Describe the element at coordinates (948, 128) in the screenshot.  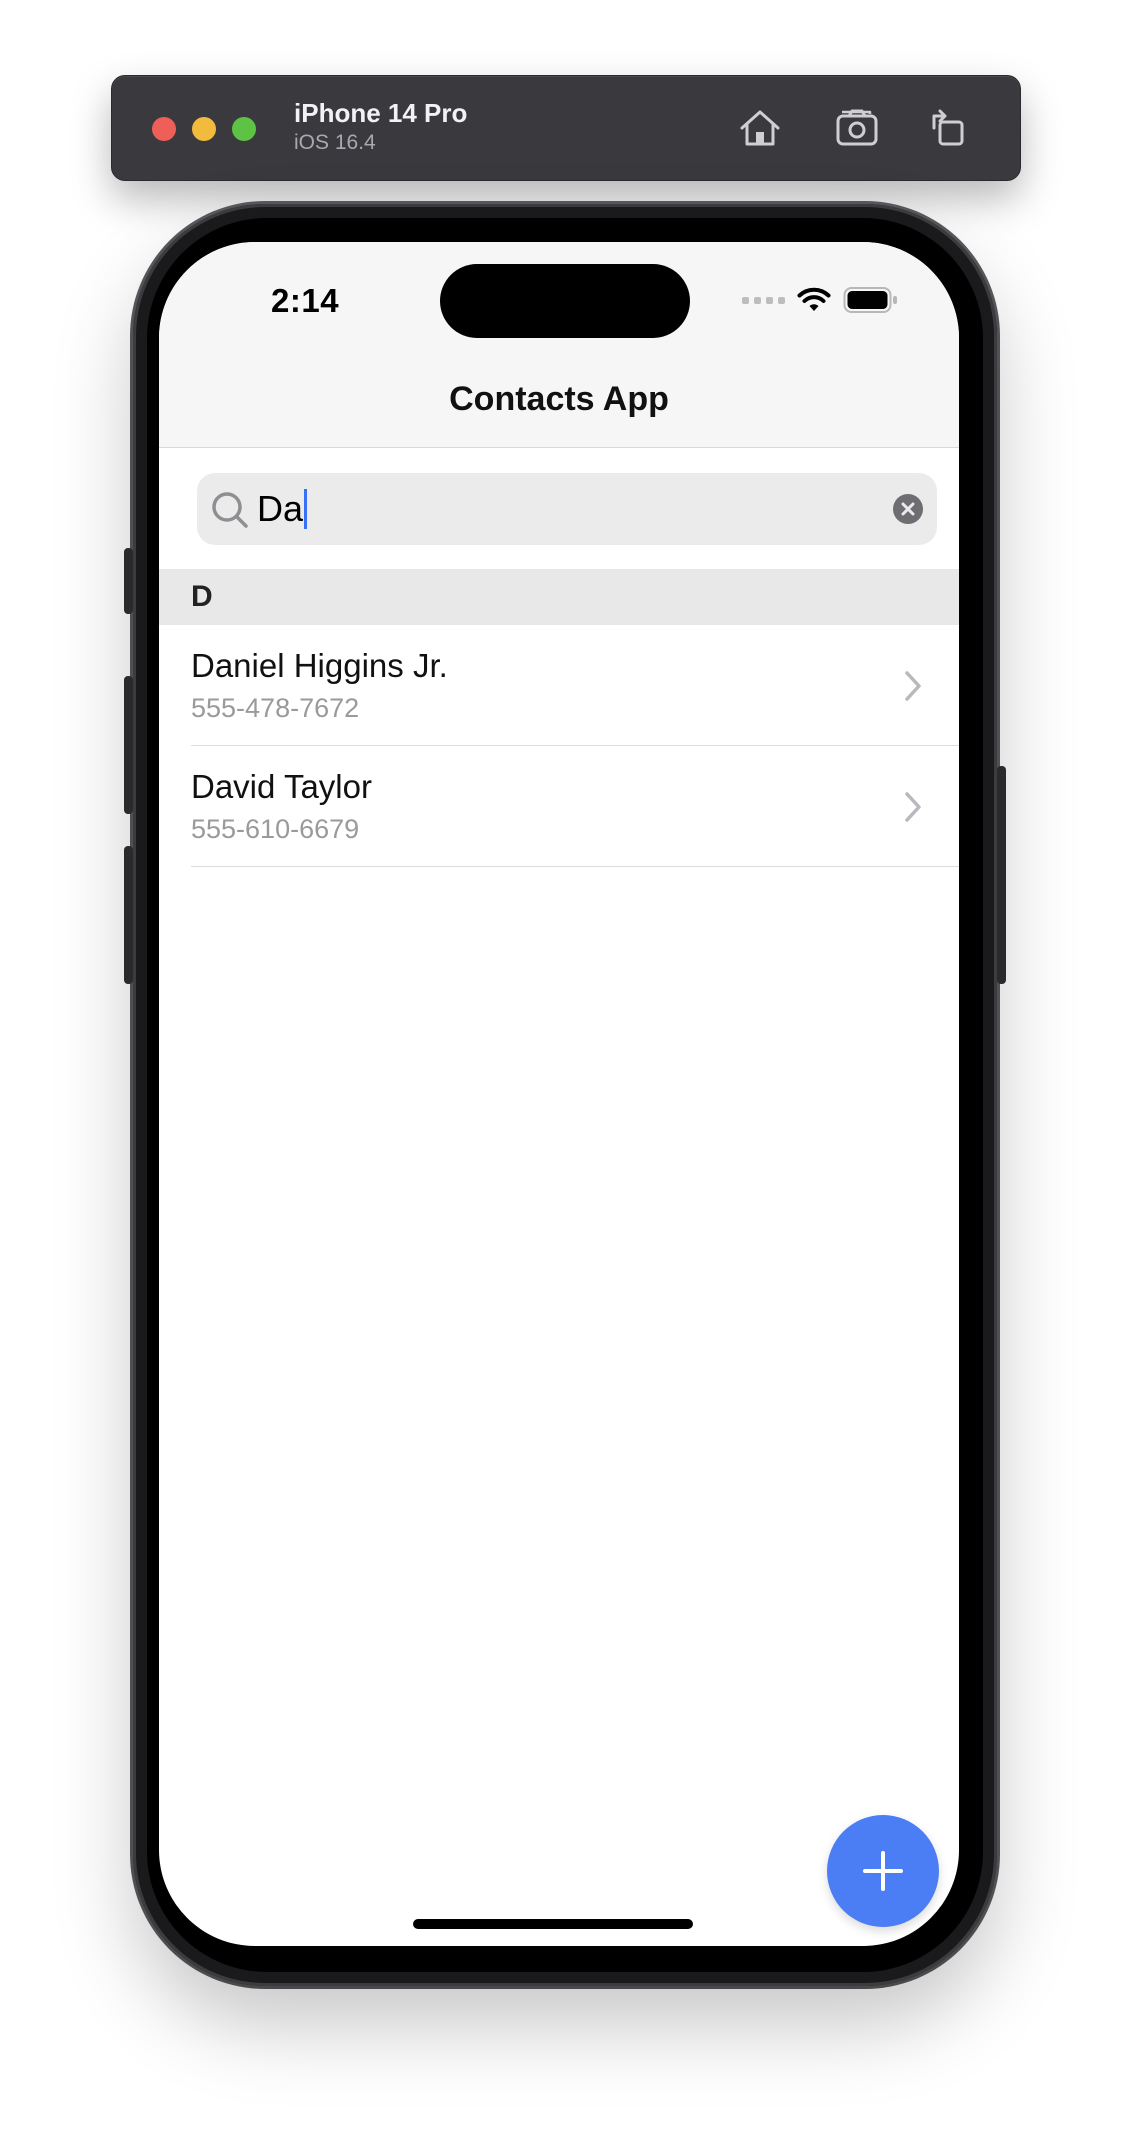
I see `rotate-icon` at that location.